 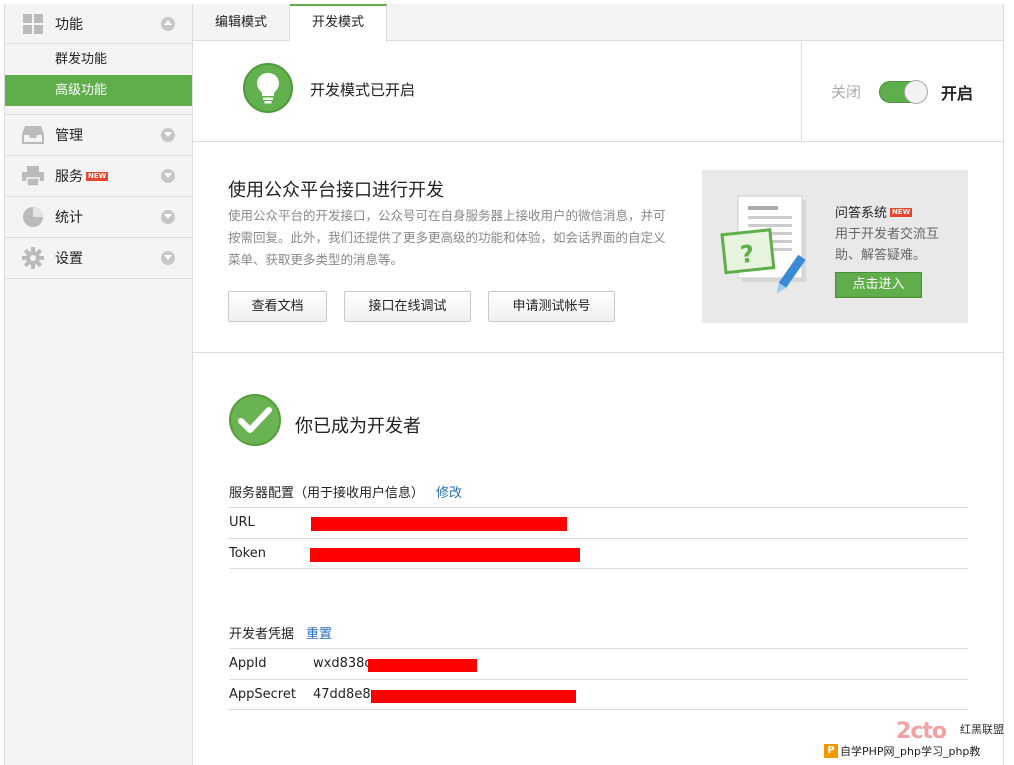 I want to click on pie-chart-icon, so click(x=33, y=217).